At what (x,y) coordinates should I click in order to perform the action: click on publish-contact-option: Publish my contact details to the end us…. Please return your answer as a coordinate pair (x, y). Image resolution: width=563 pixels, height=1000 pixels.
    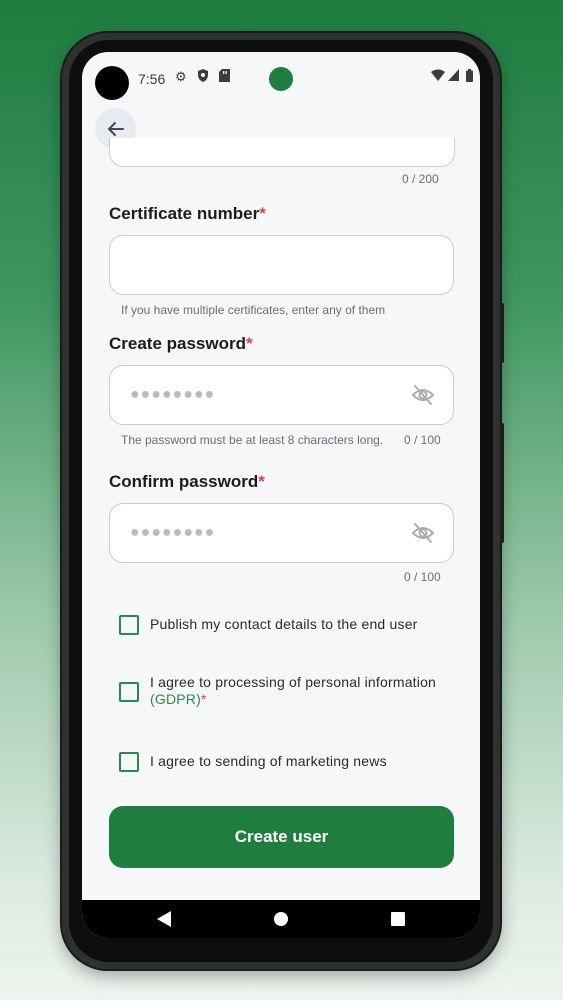
    Looking at the image, I should click on (268, 625).